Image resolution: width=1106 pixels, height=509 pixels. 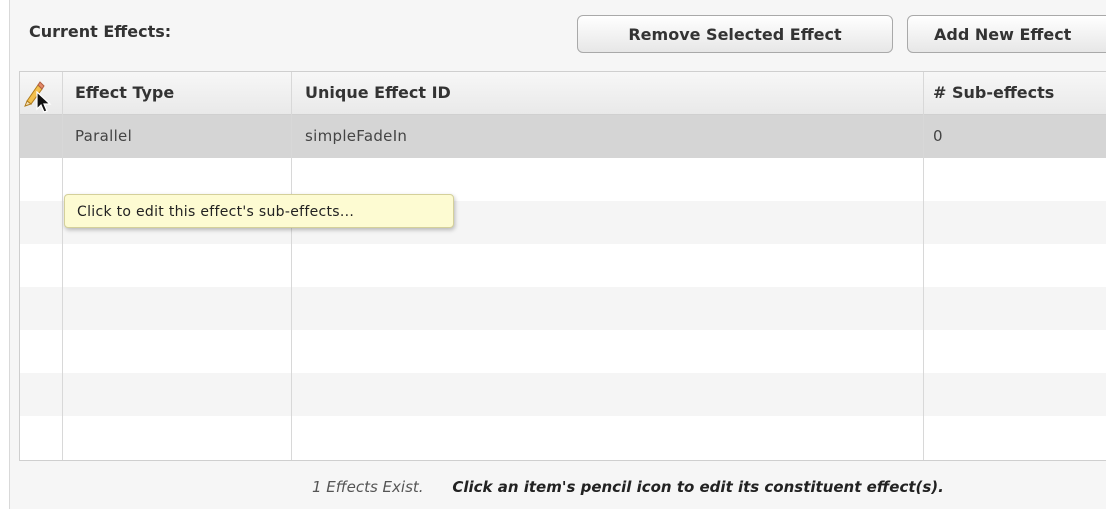 I want to click on effects-count-text: 1 Effects Exist., so click(x=368, y=487).